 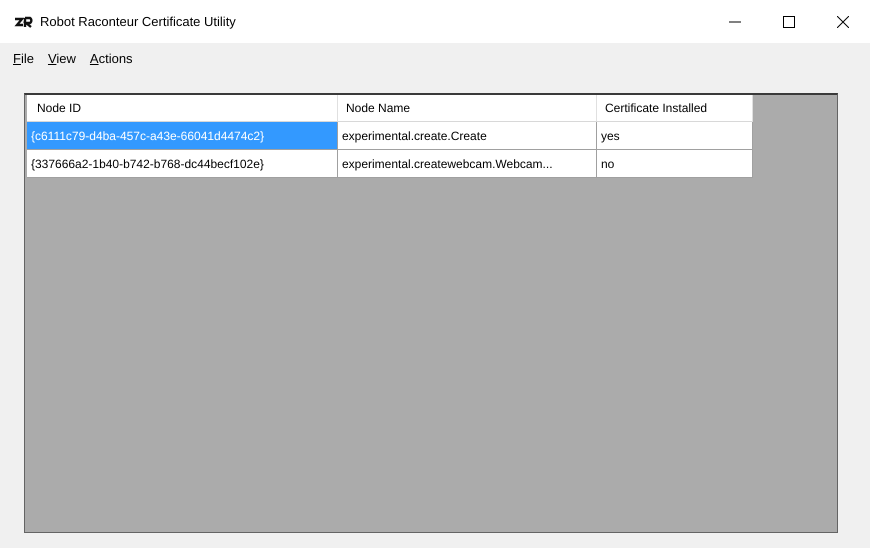 What do you see at coordinates (138, 21) in the screenshot?
I see `window-title: Robot Raconteur Certificate Utility` at bounding box center [138, 21].